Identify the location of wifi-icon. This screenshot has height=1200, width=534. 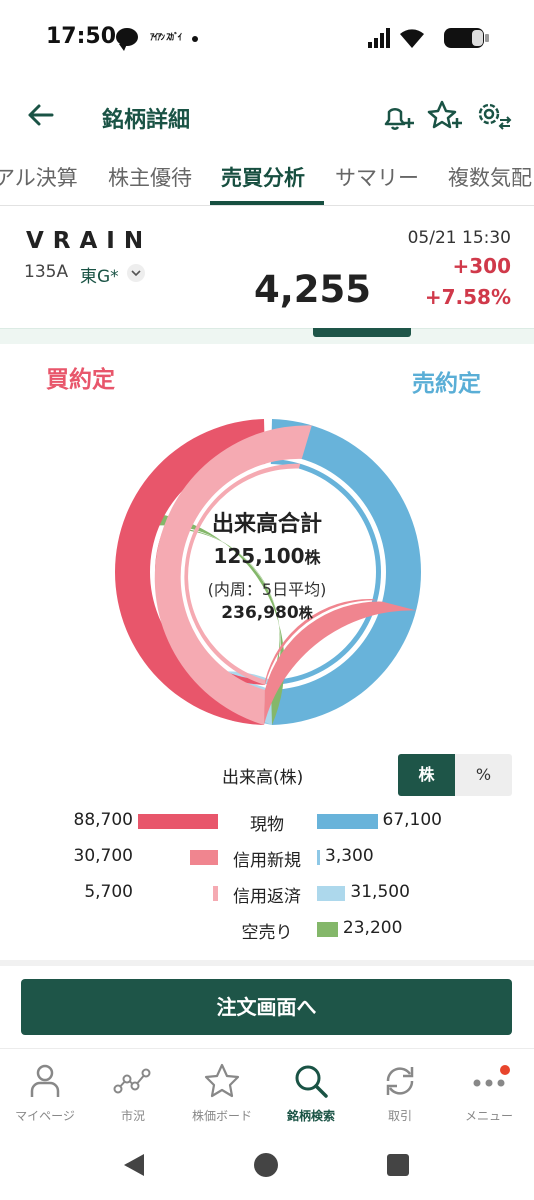
(412, 38).